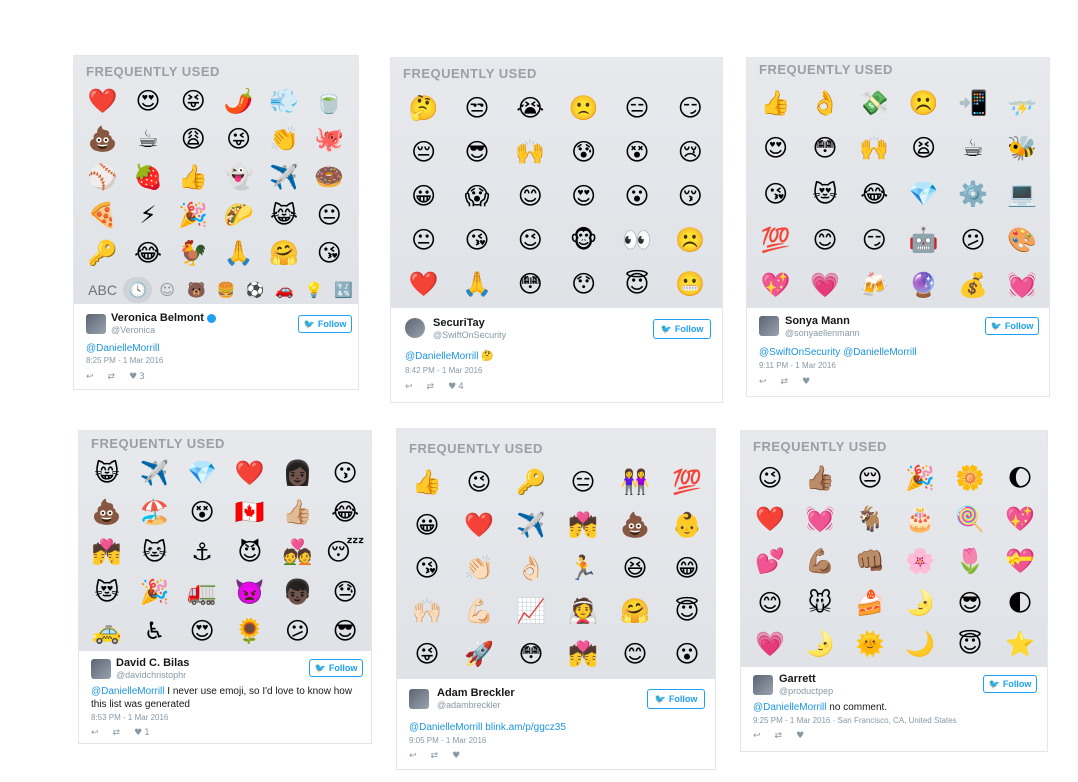  I want to click on sports-icon: ⚽, so click(255, 290).